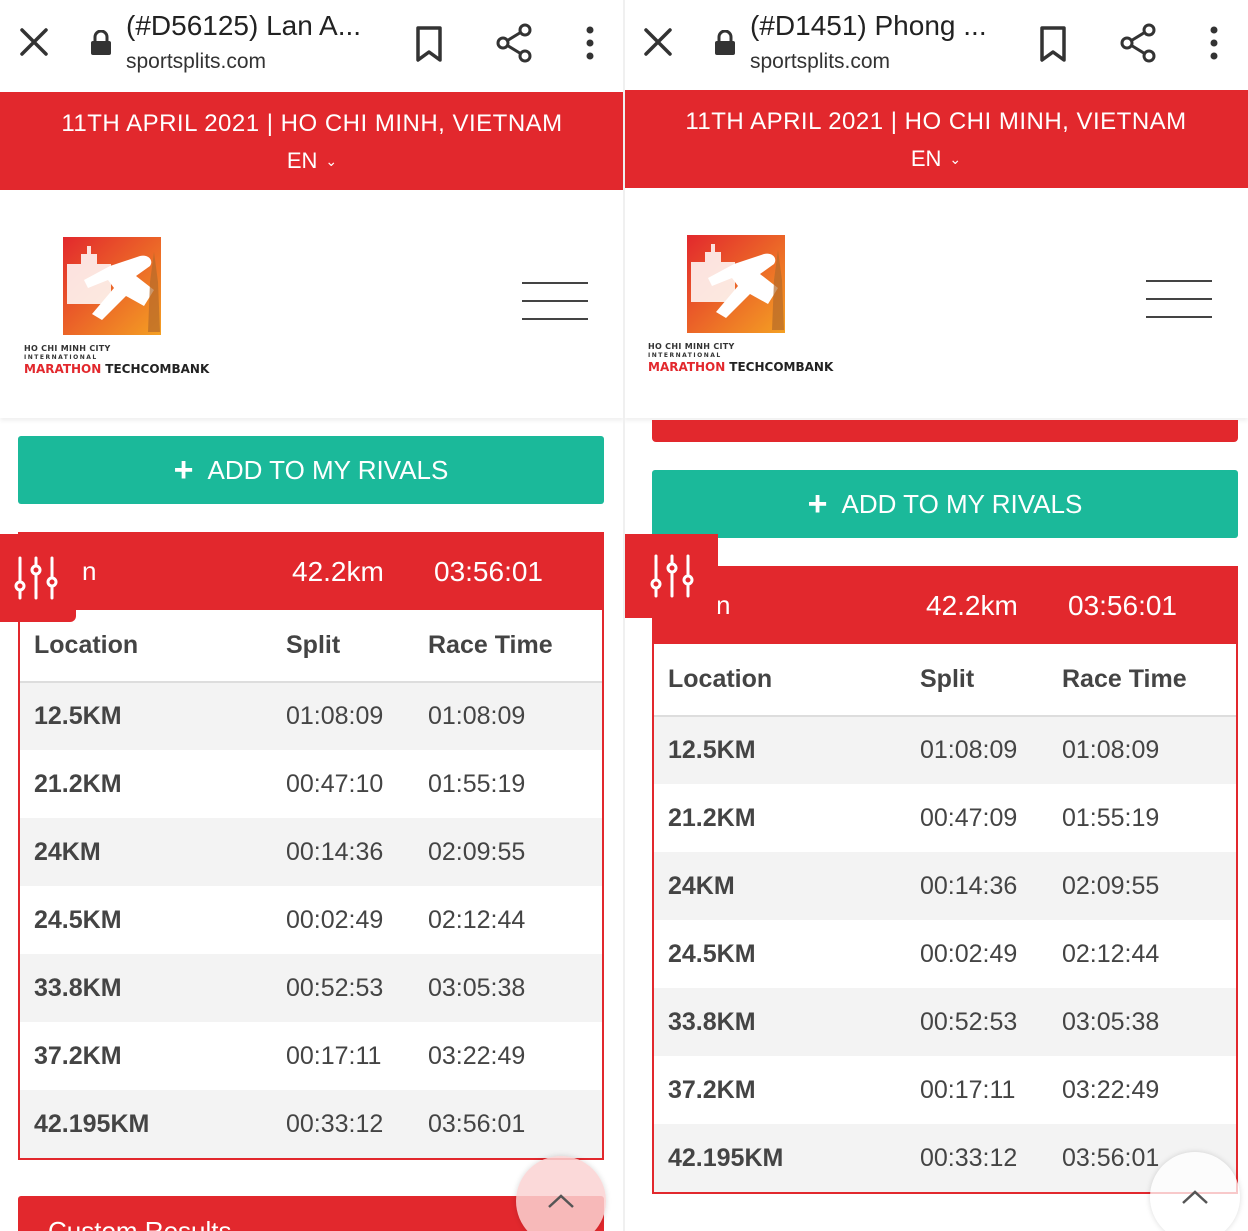 The height and width of the screenshot is (1231, 1248). Describe the element at coordinates (477, 1055) in the screenshot. I see `cell-race-time: 03:22:49` at that location.